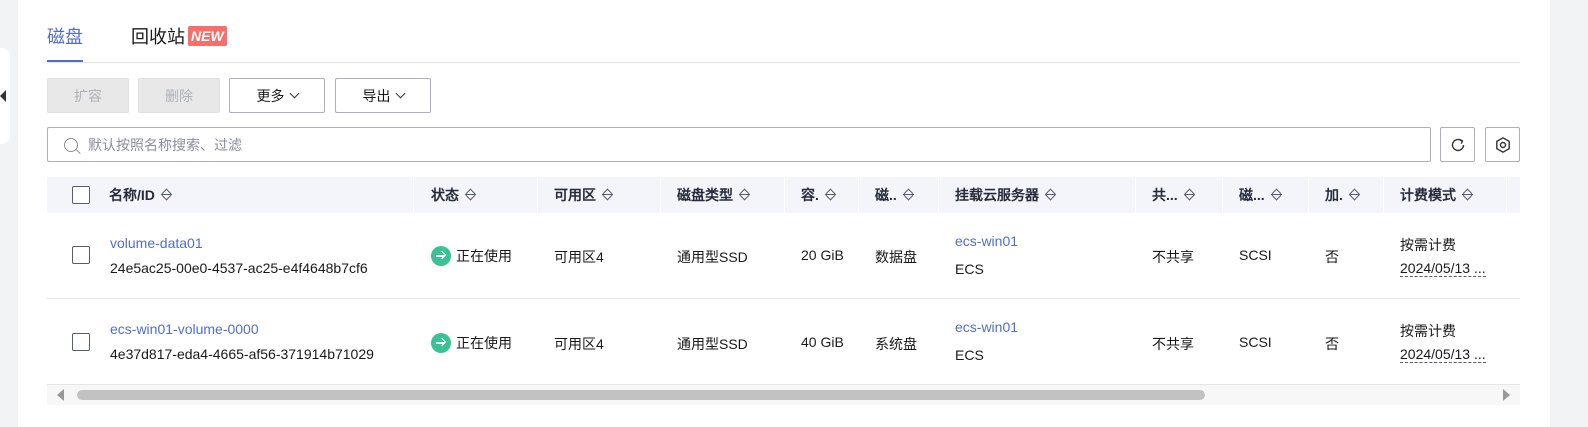  I want to click on expand-button: 扩容, so click(88, 95).